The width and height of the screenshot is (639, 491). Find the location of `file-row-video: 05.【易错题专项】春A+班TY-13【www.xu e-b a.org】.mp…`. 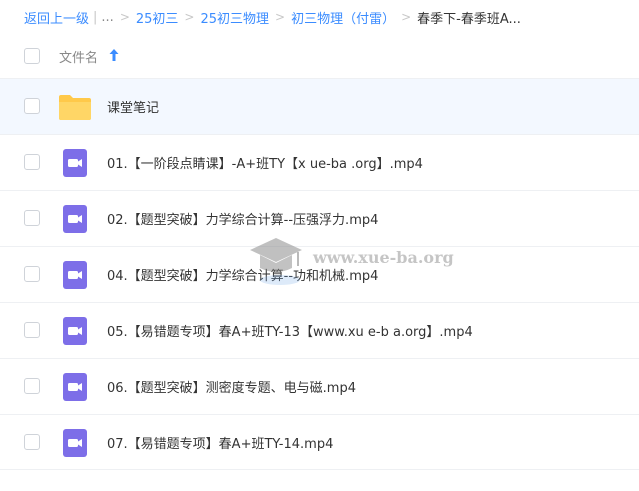

file-row-video: 05.【易错题专项】春A+班TY-13【www.xu e-b a.org】.mp… is located at coordinates (319, 330).